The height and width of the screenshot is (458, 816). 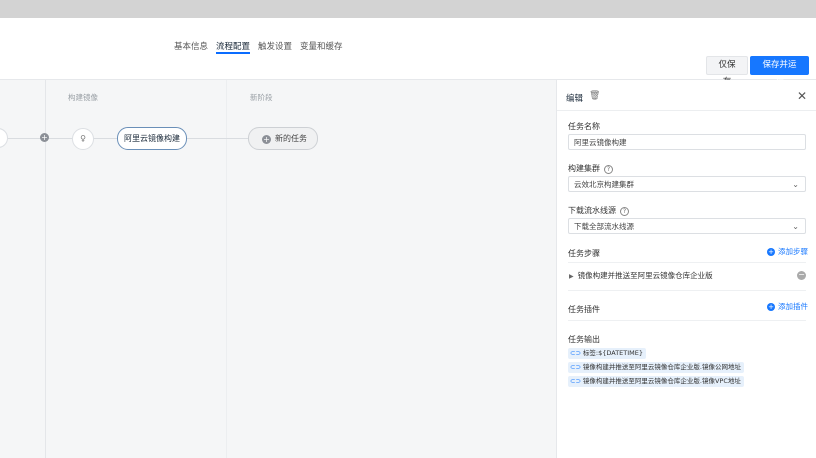 What do you see at coordinates (83, 97) in the screenshot?
I see `stage-label-build-image: 构建镜像` at bounding box center [83, 97].